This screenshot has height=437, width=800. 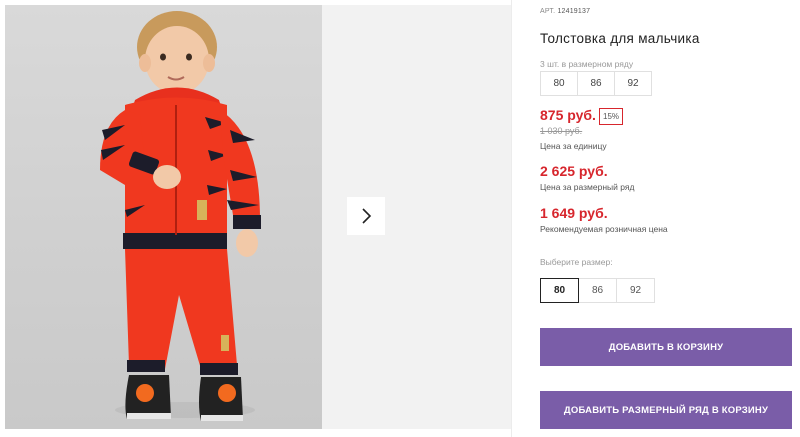 I want to click on chevron-right-icon, so click(x=367, y=216).